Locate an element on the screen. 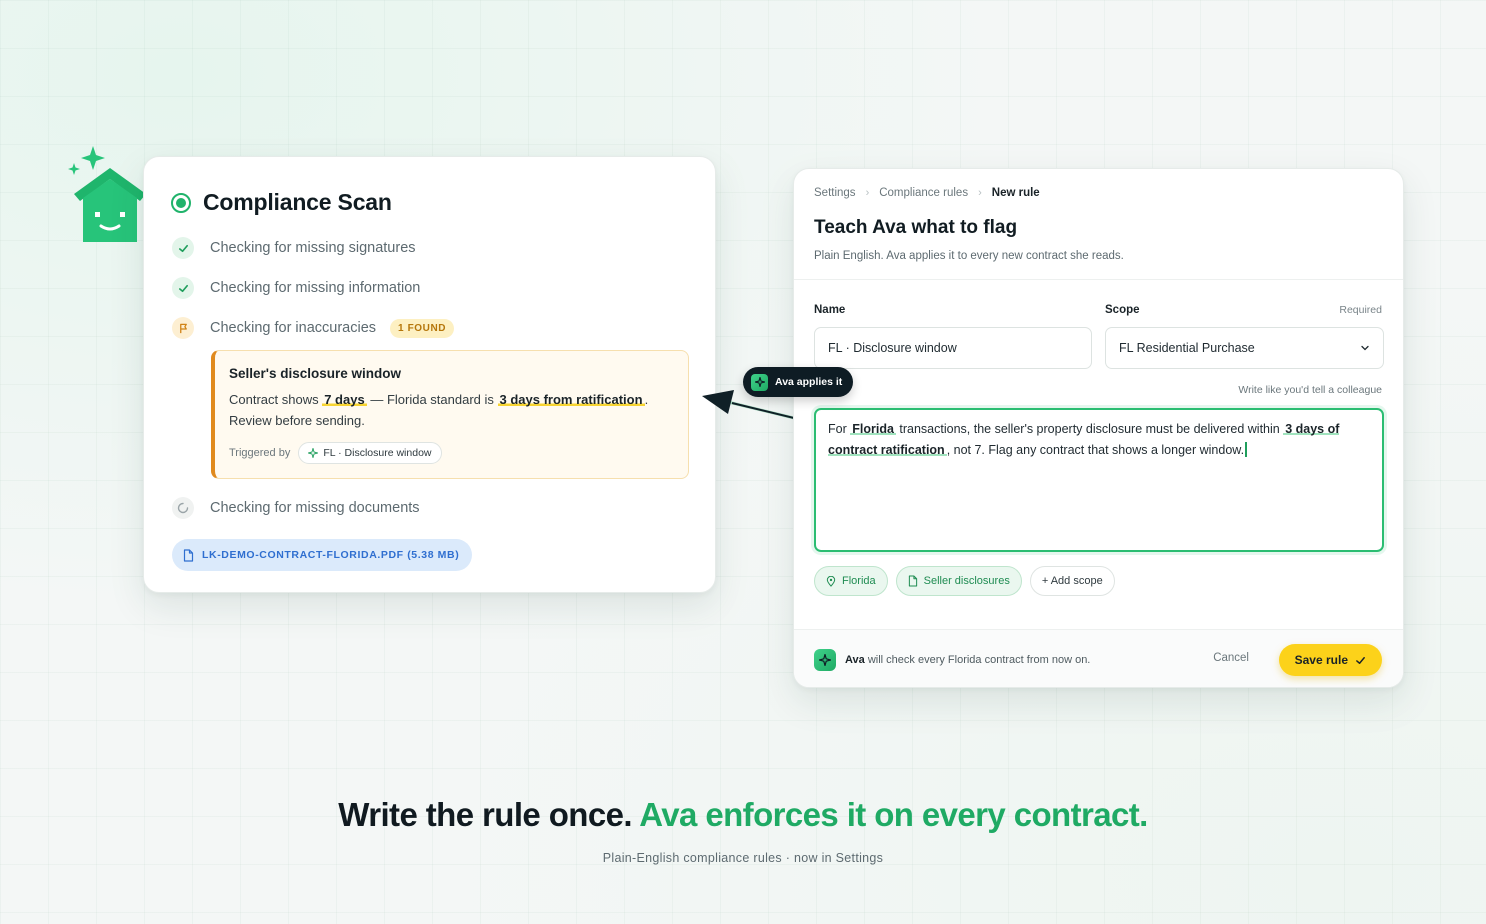 This screenshot has width=1486, height=924. textarea-hint: Write like you'd tell a colleague is located at coordinates (1310, 390).